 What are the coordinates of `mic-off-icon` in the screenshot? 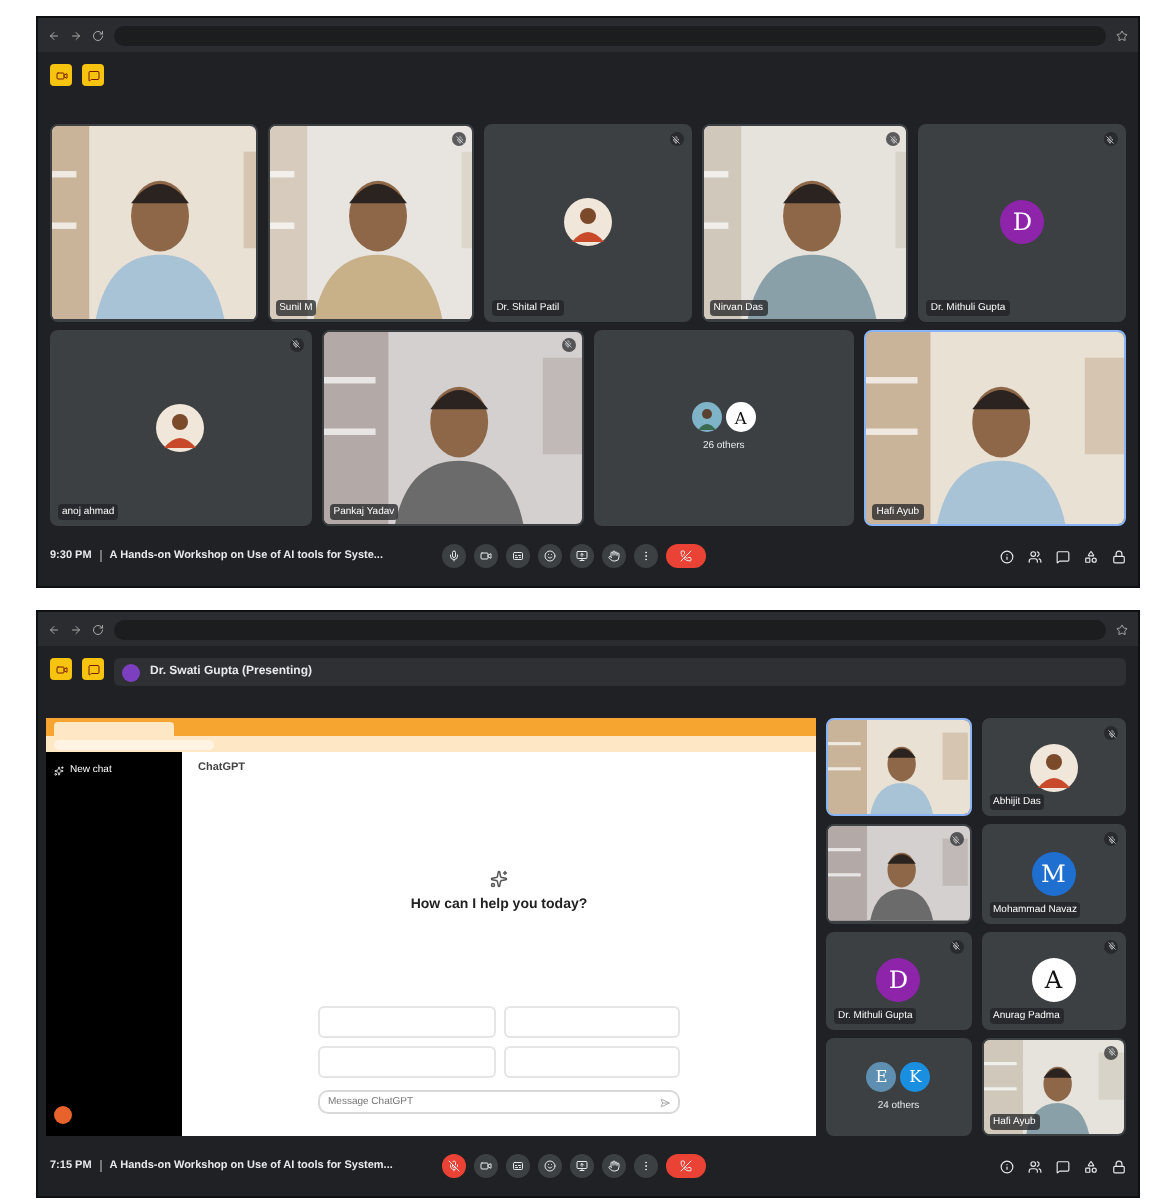 It's located at (454, 1166).